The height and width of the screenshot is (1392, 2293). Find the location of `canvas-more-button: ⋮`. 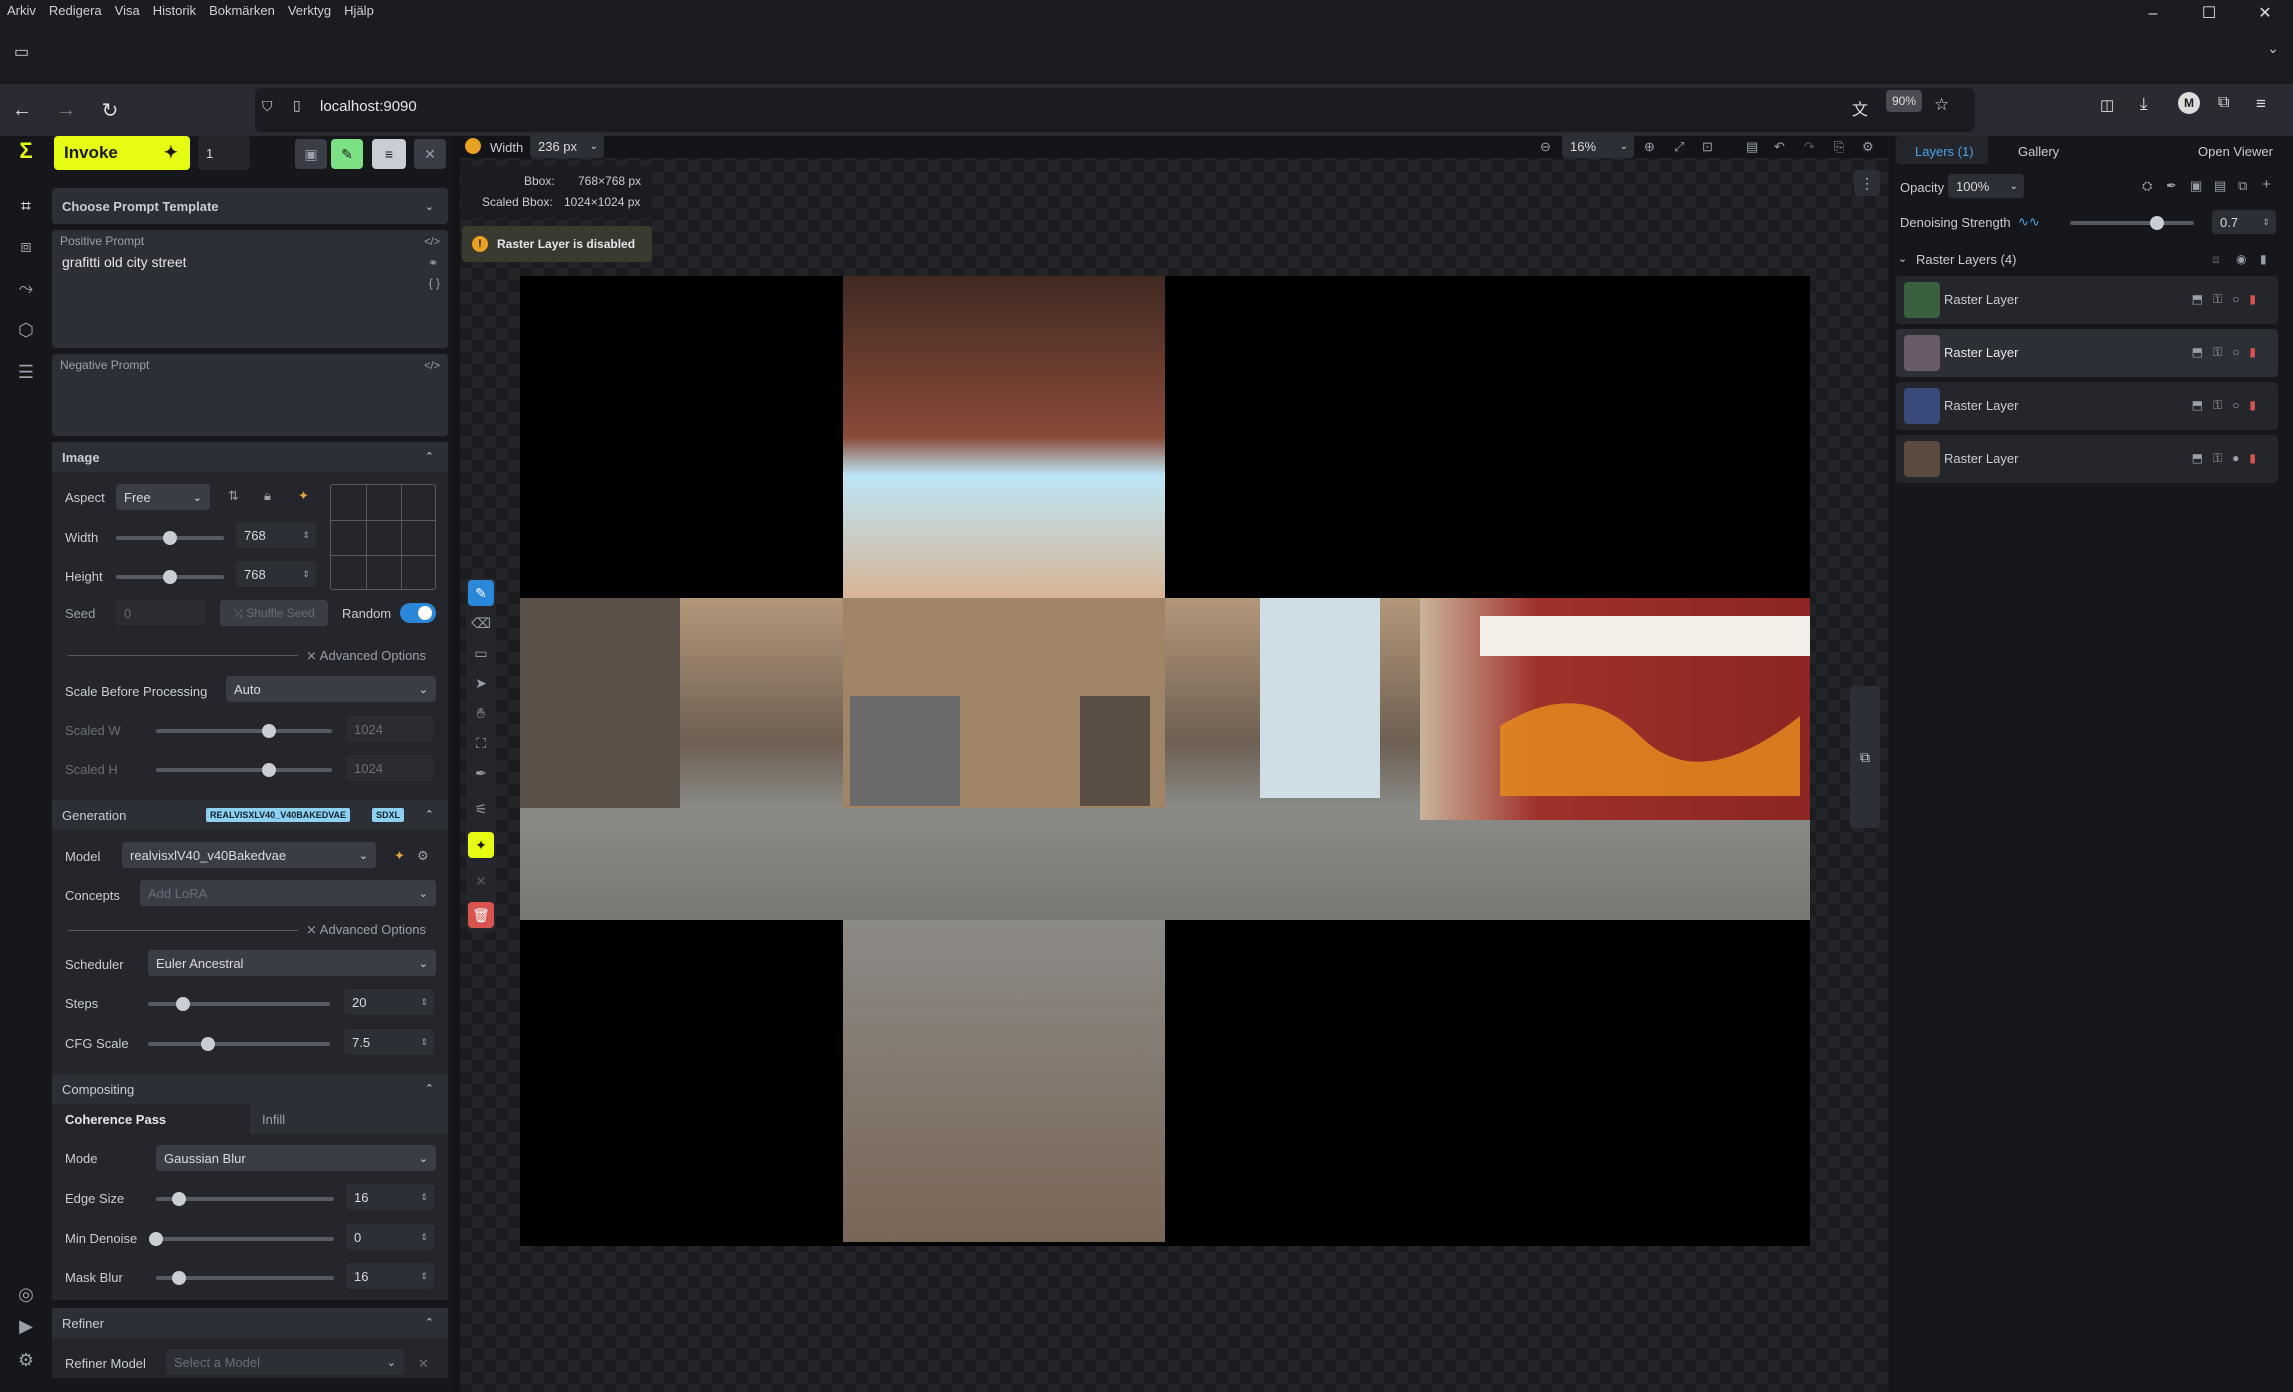

canvas-more-button: ⋮ is located at coordinates (1867, 183).